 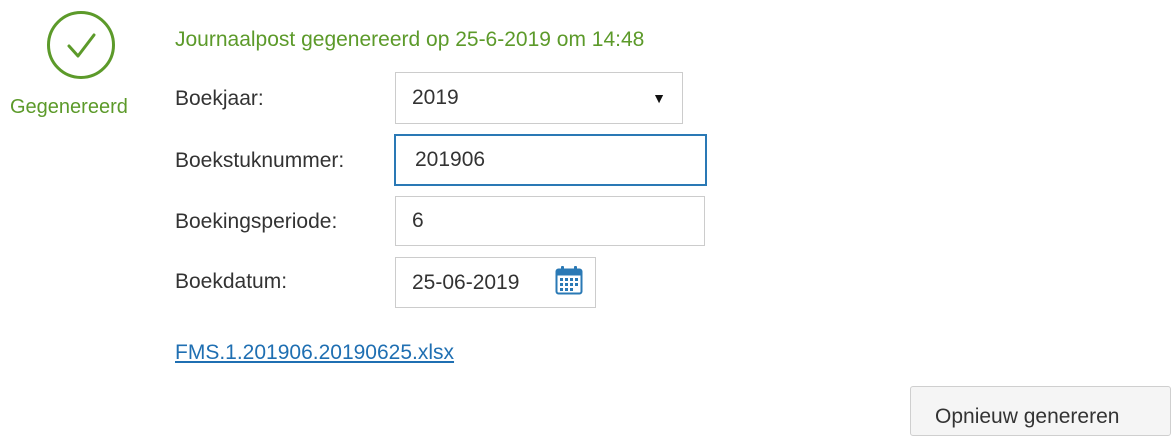 What do you see at coordinates (659, 98) in the screenshot?
I see `caret-down-icon: ▼` at bounding box center [659, 98].